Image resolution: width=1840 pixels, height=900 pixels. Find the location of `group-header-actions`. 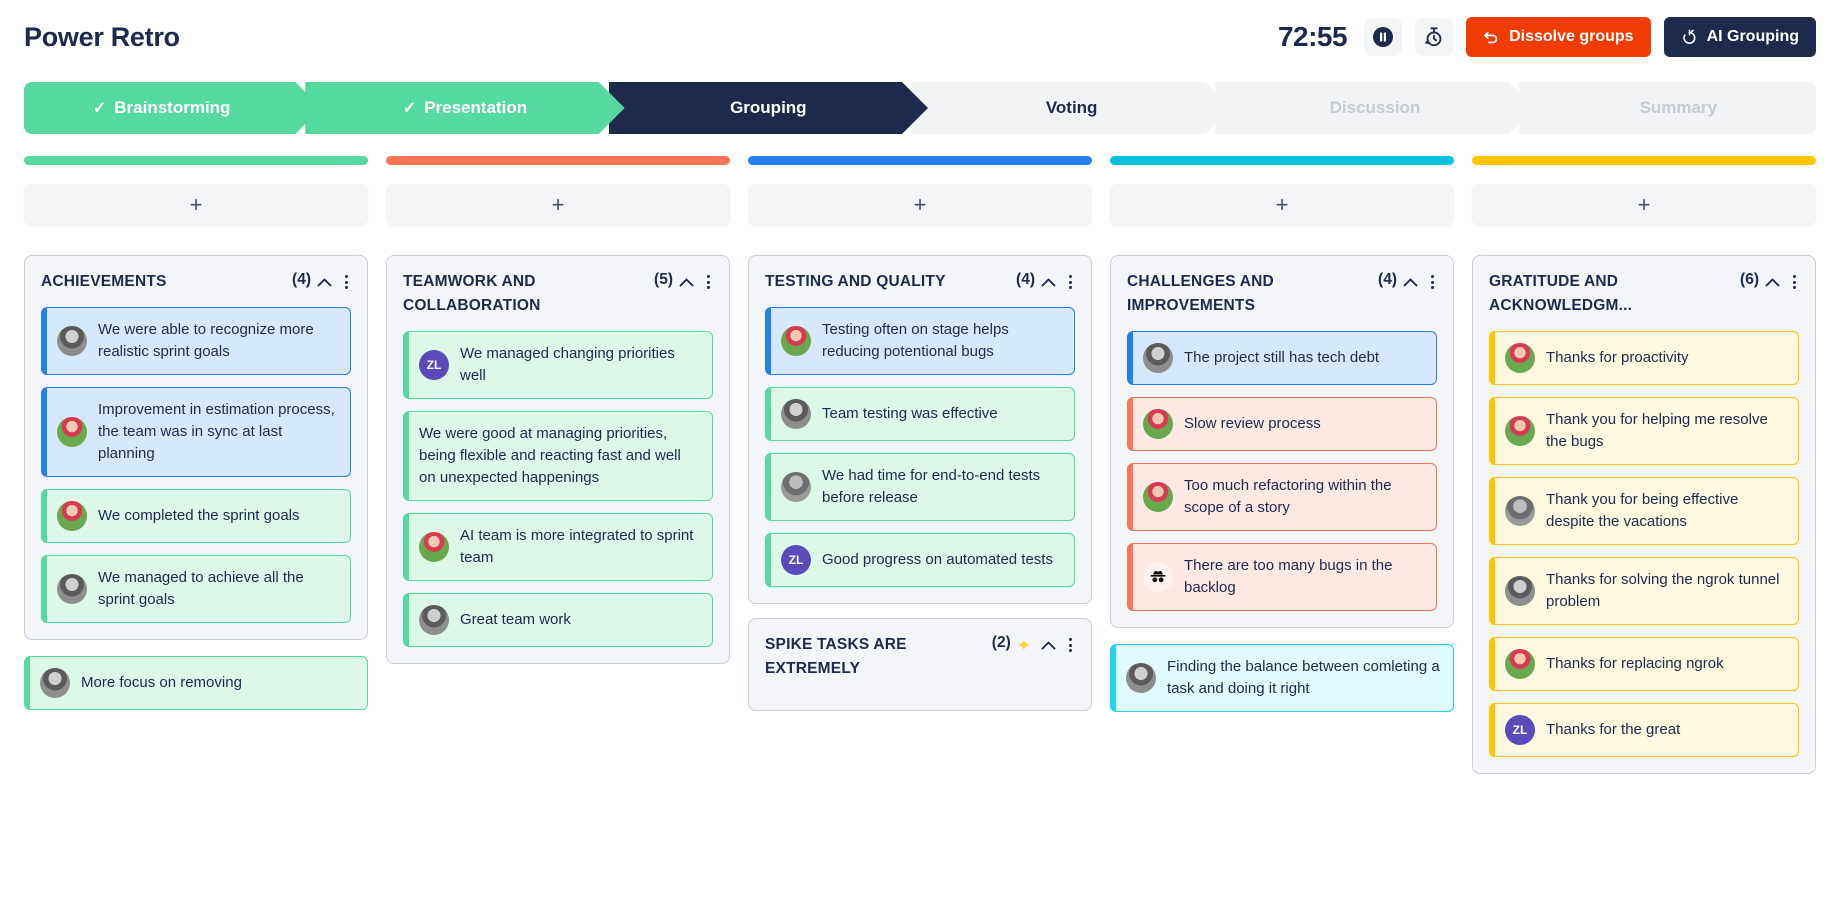

group-header-actions is located at coordinates (334, 280).